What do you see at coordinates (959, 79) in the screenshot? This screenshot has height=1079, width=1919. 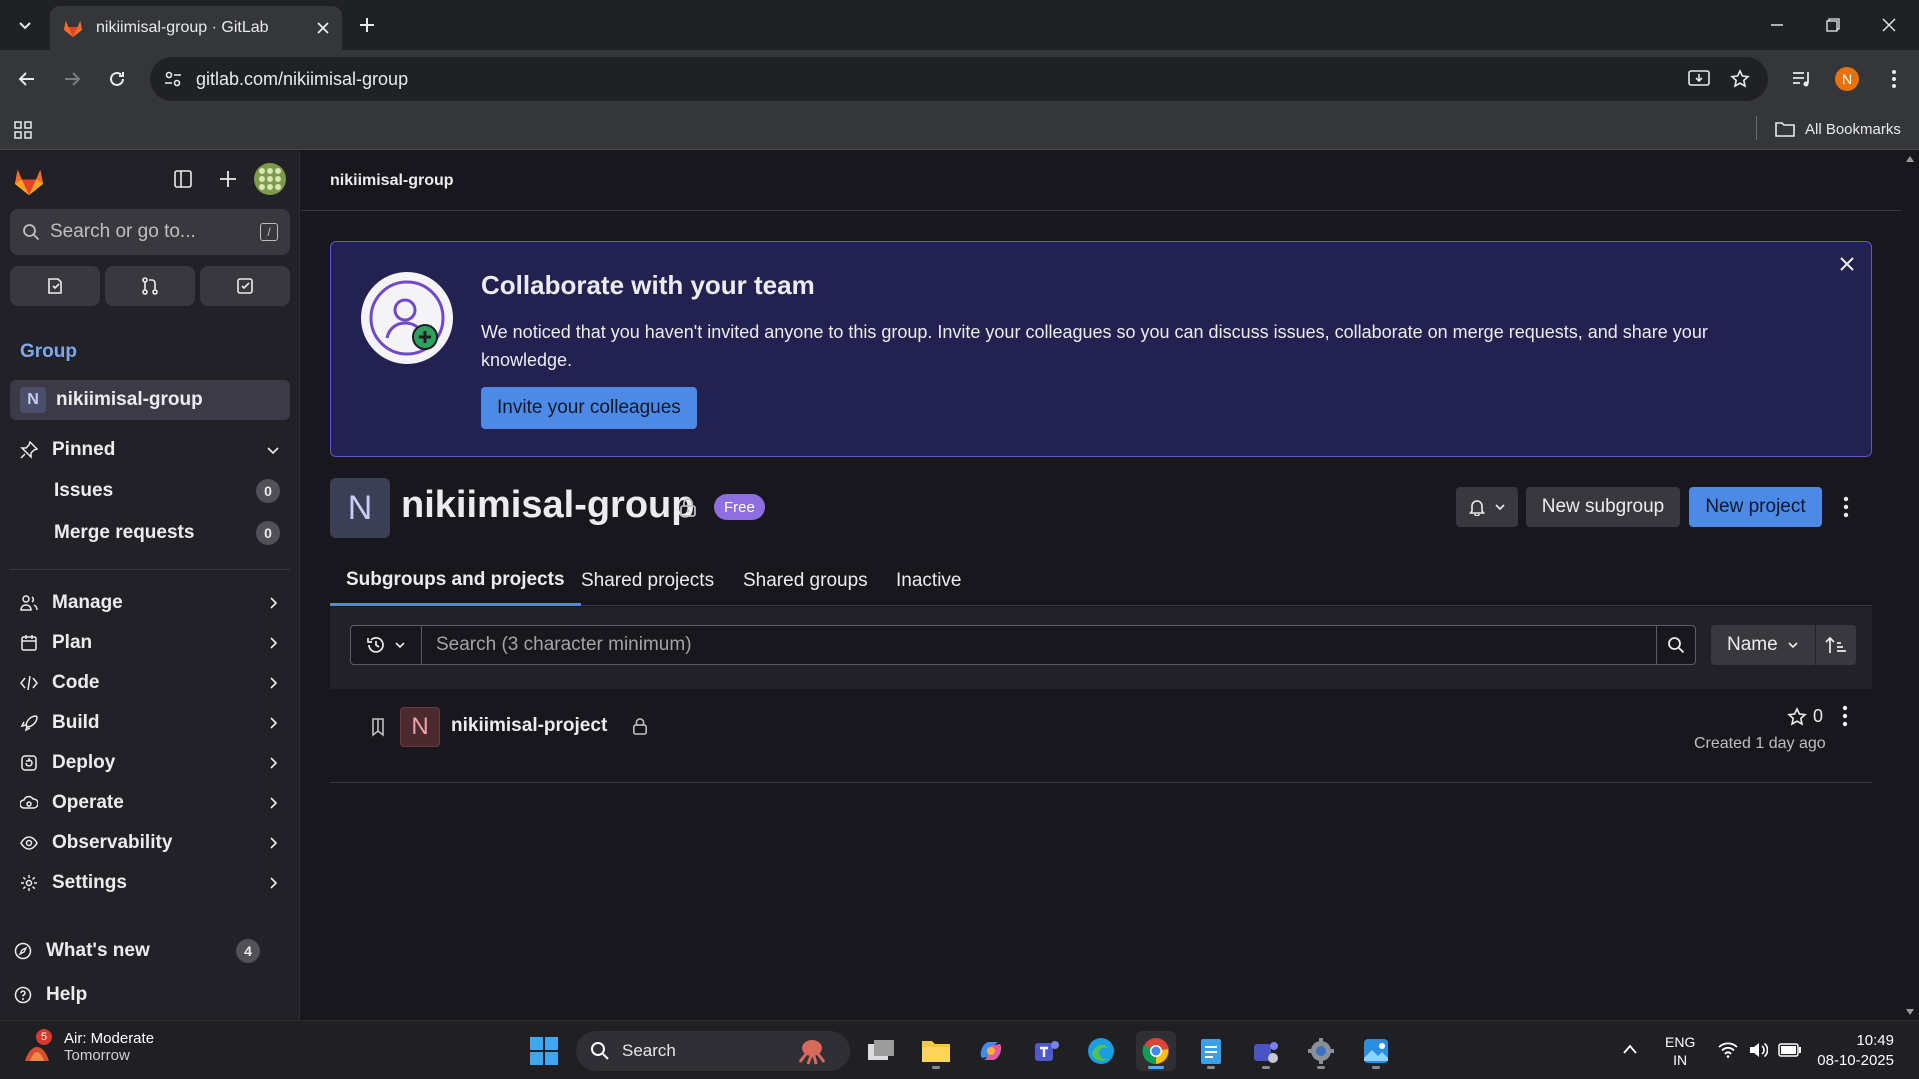 I see `address-bar: gitlab.com/nikiimisal-group` at bounding box center [959, 79].